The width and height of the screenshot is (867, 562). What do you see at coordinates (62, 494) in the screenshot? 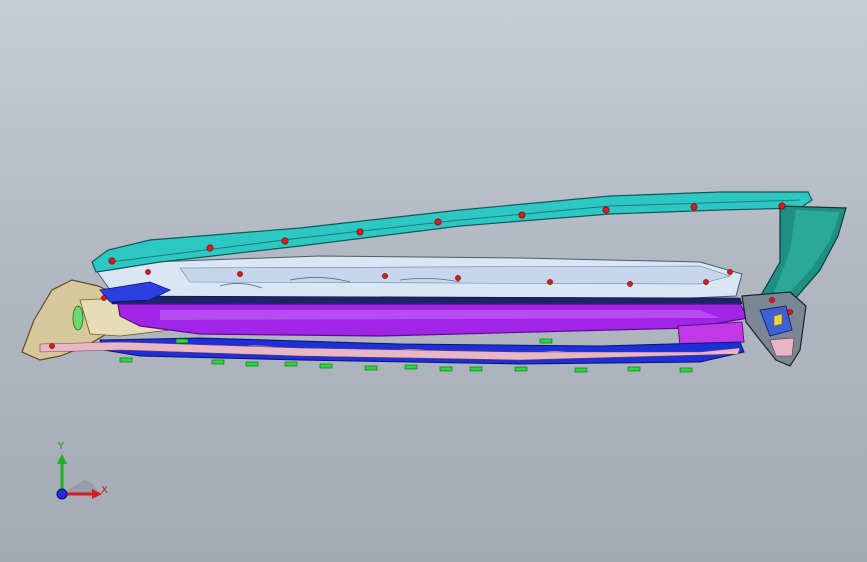
I see `z-axis-origin` at bounding box center [62, 494].